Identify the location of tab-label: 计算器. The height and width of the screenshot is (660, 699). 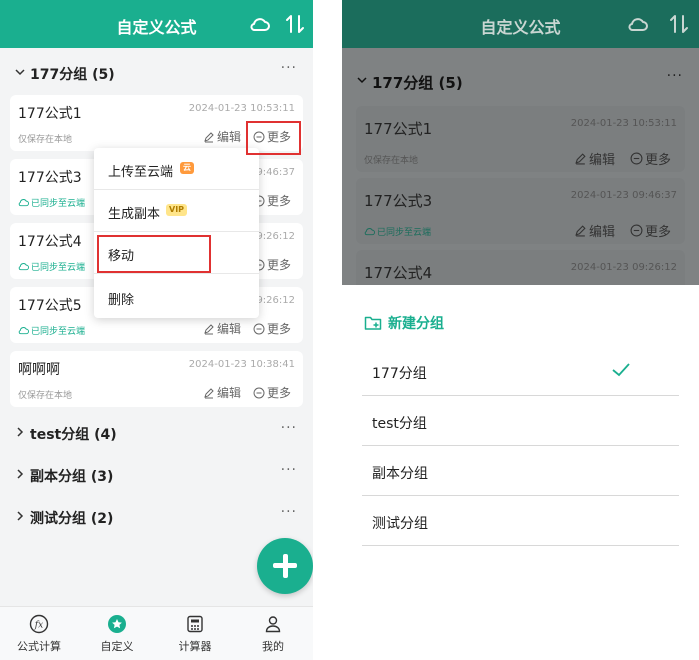
(195, 646).